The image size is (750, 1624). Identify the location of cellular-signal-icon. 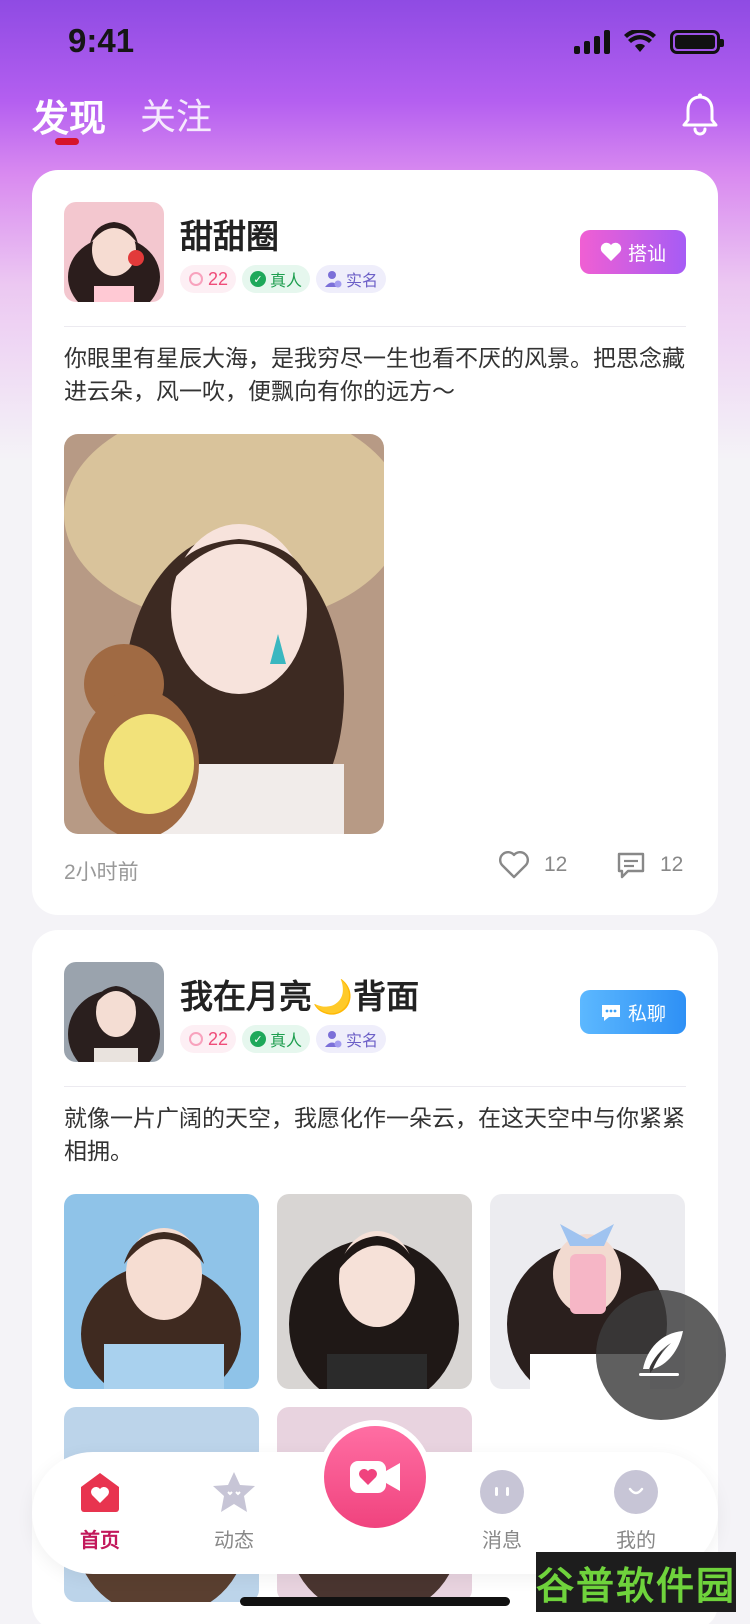
(592, 42).